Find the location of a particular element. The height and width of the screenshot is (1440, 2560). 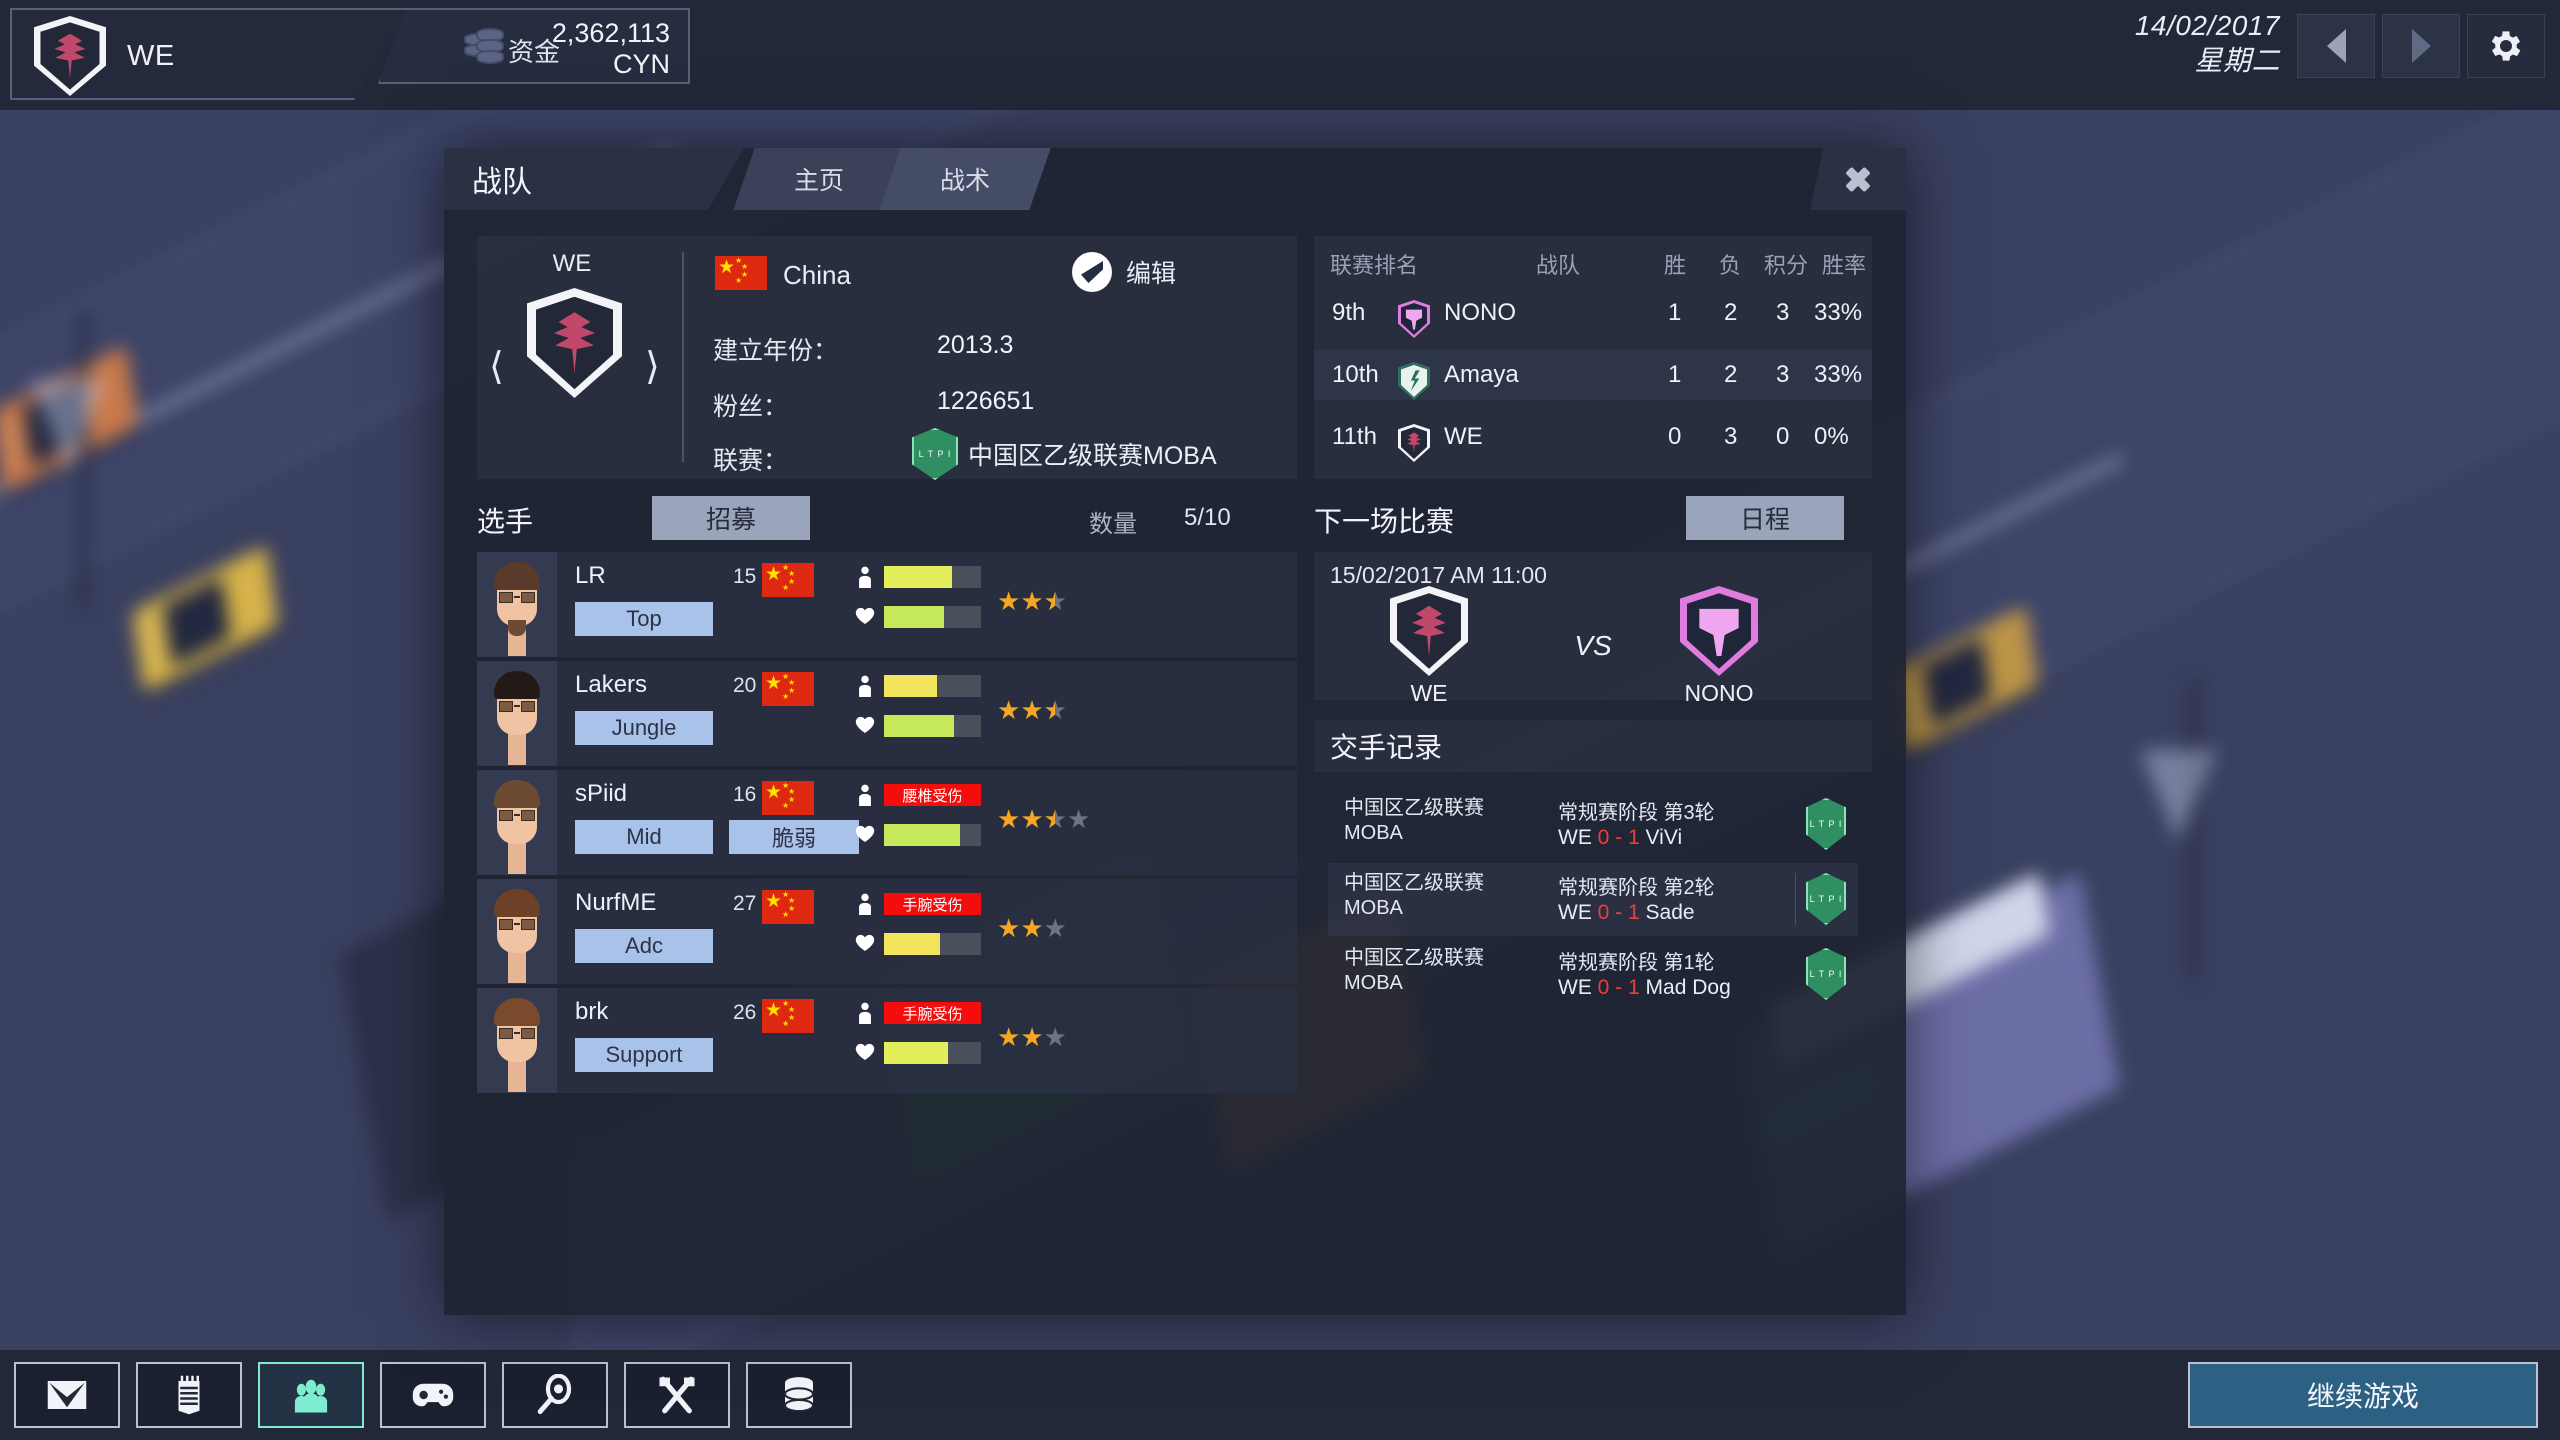

prev-day-button is located at coordinates (2336, 46).